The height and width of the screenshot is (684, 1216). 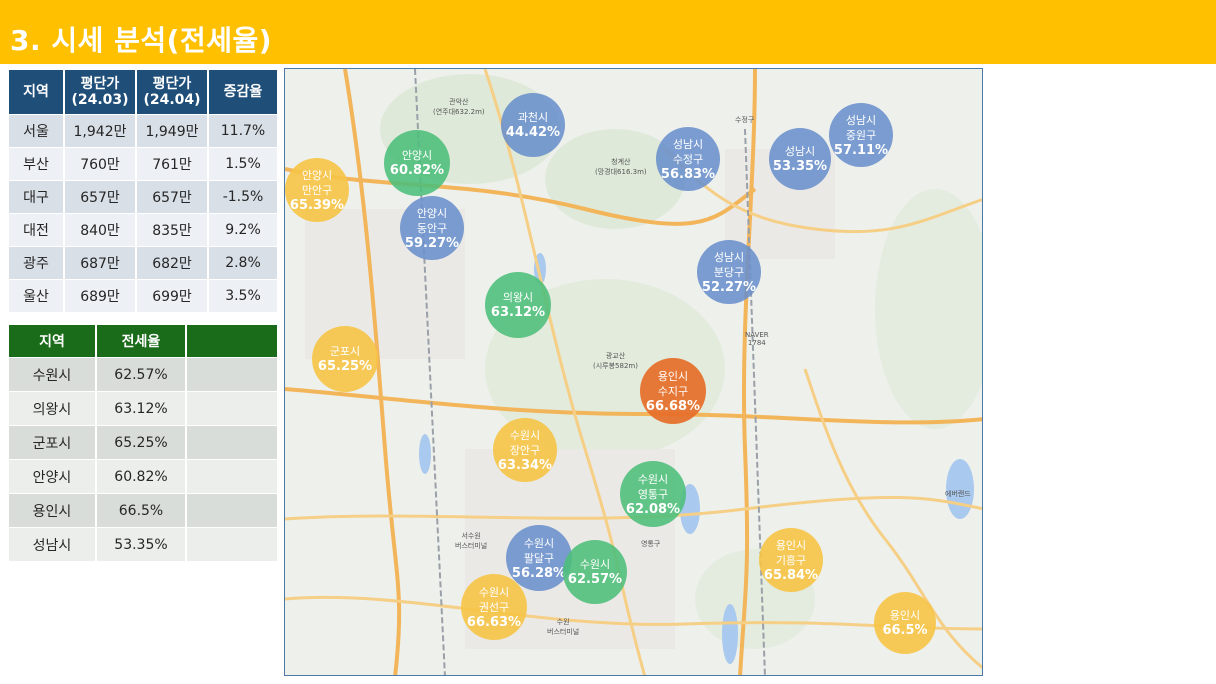 I want to click on price-table-row: 대전 840만 835만 9.2%, so click(x=143, y=229).